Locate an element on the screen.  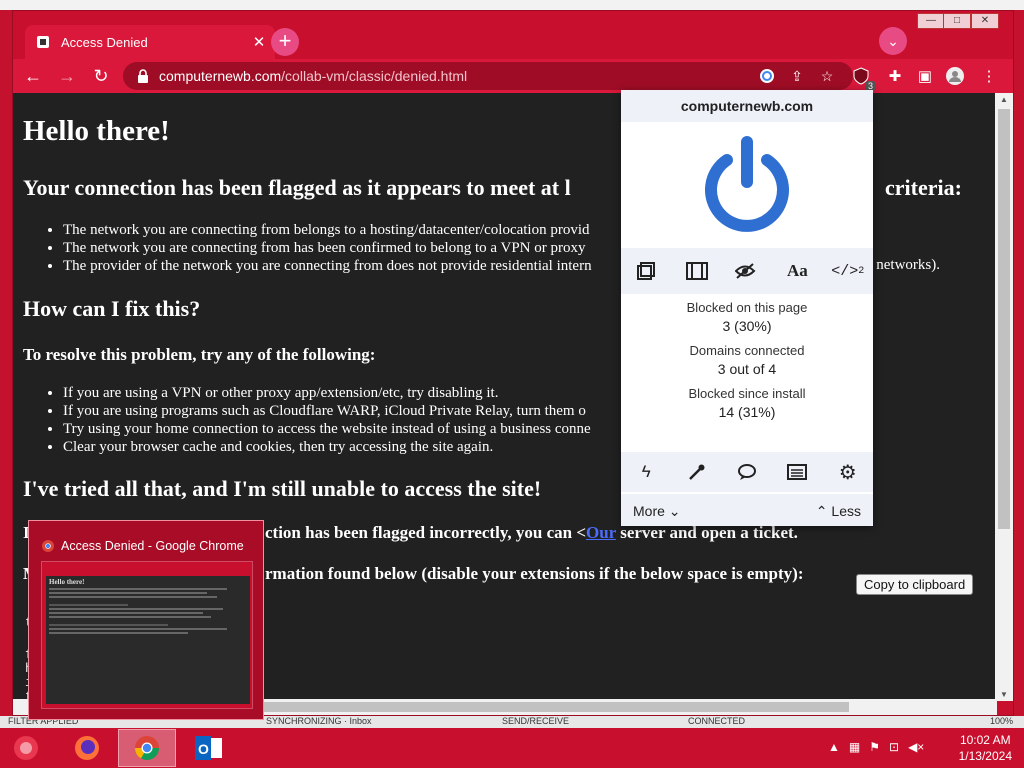
clock-date: 1/13/2024 is located at coordinates (985, 756).